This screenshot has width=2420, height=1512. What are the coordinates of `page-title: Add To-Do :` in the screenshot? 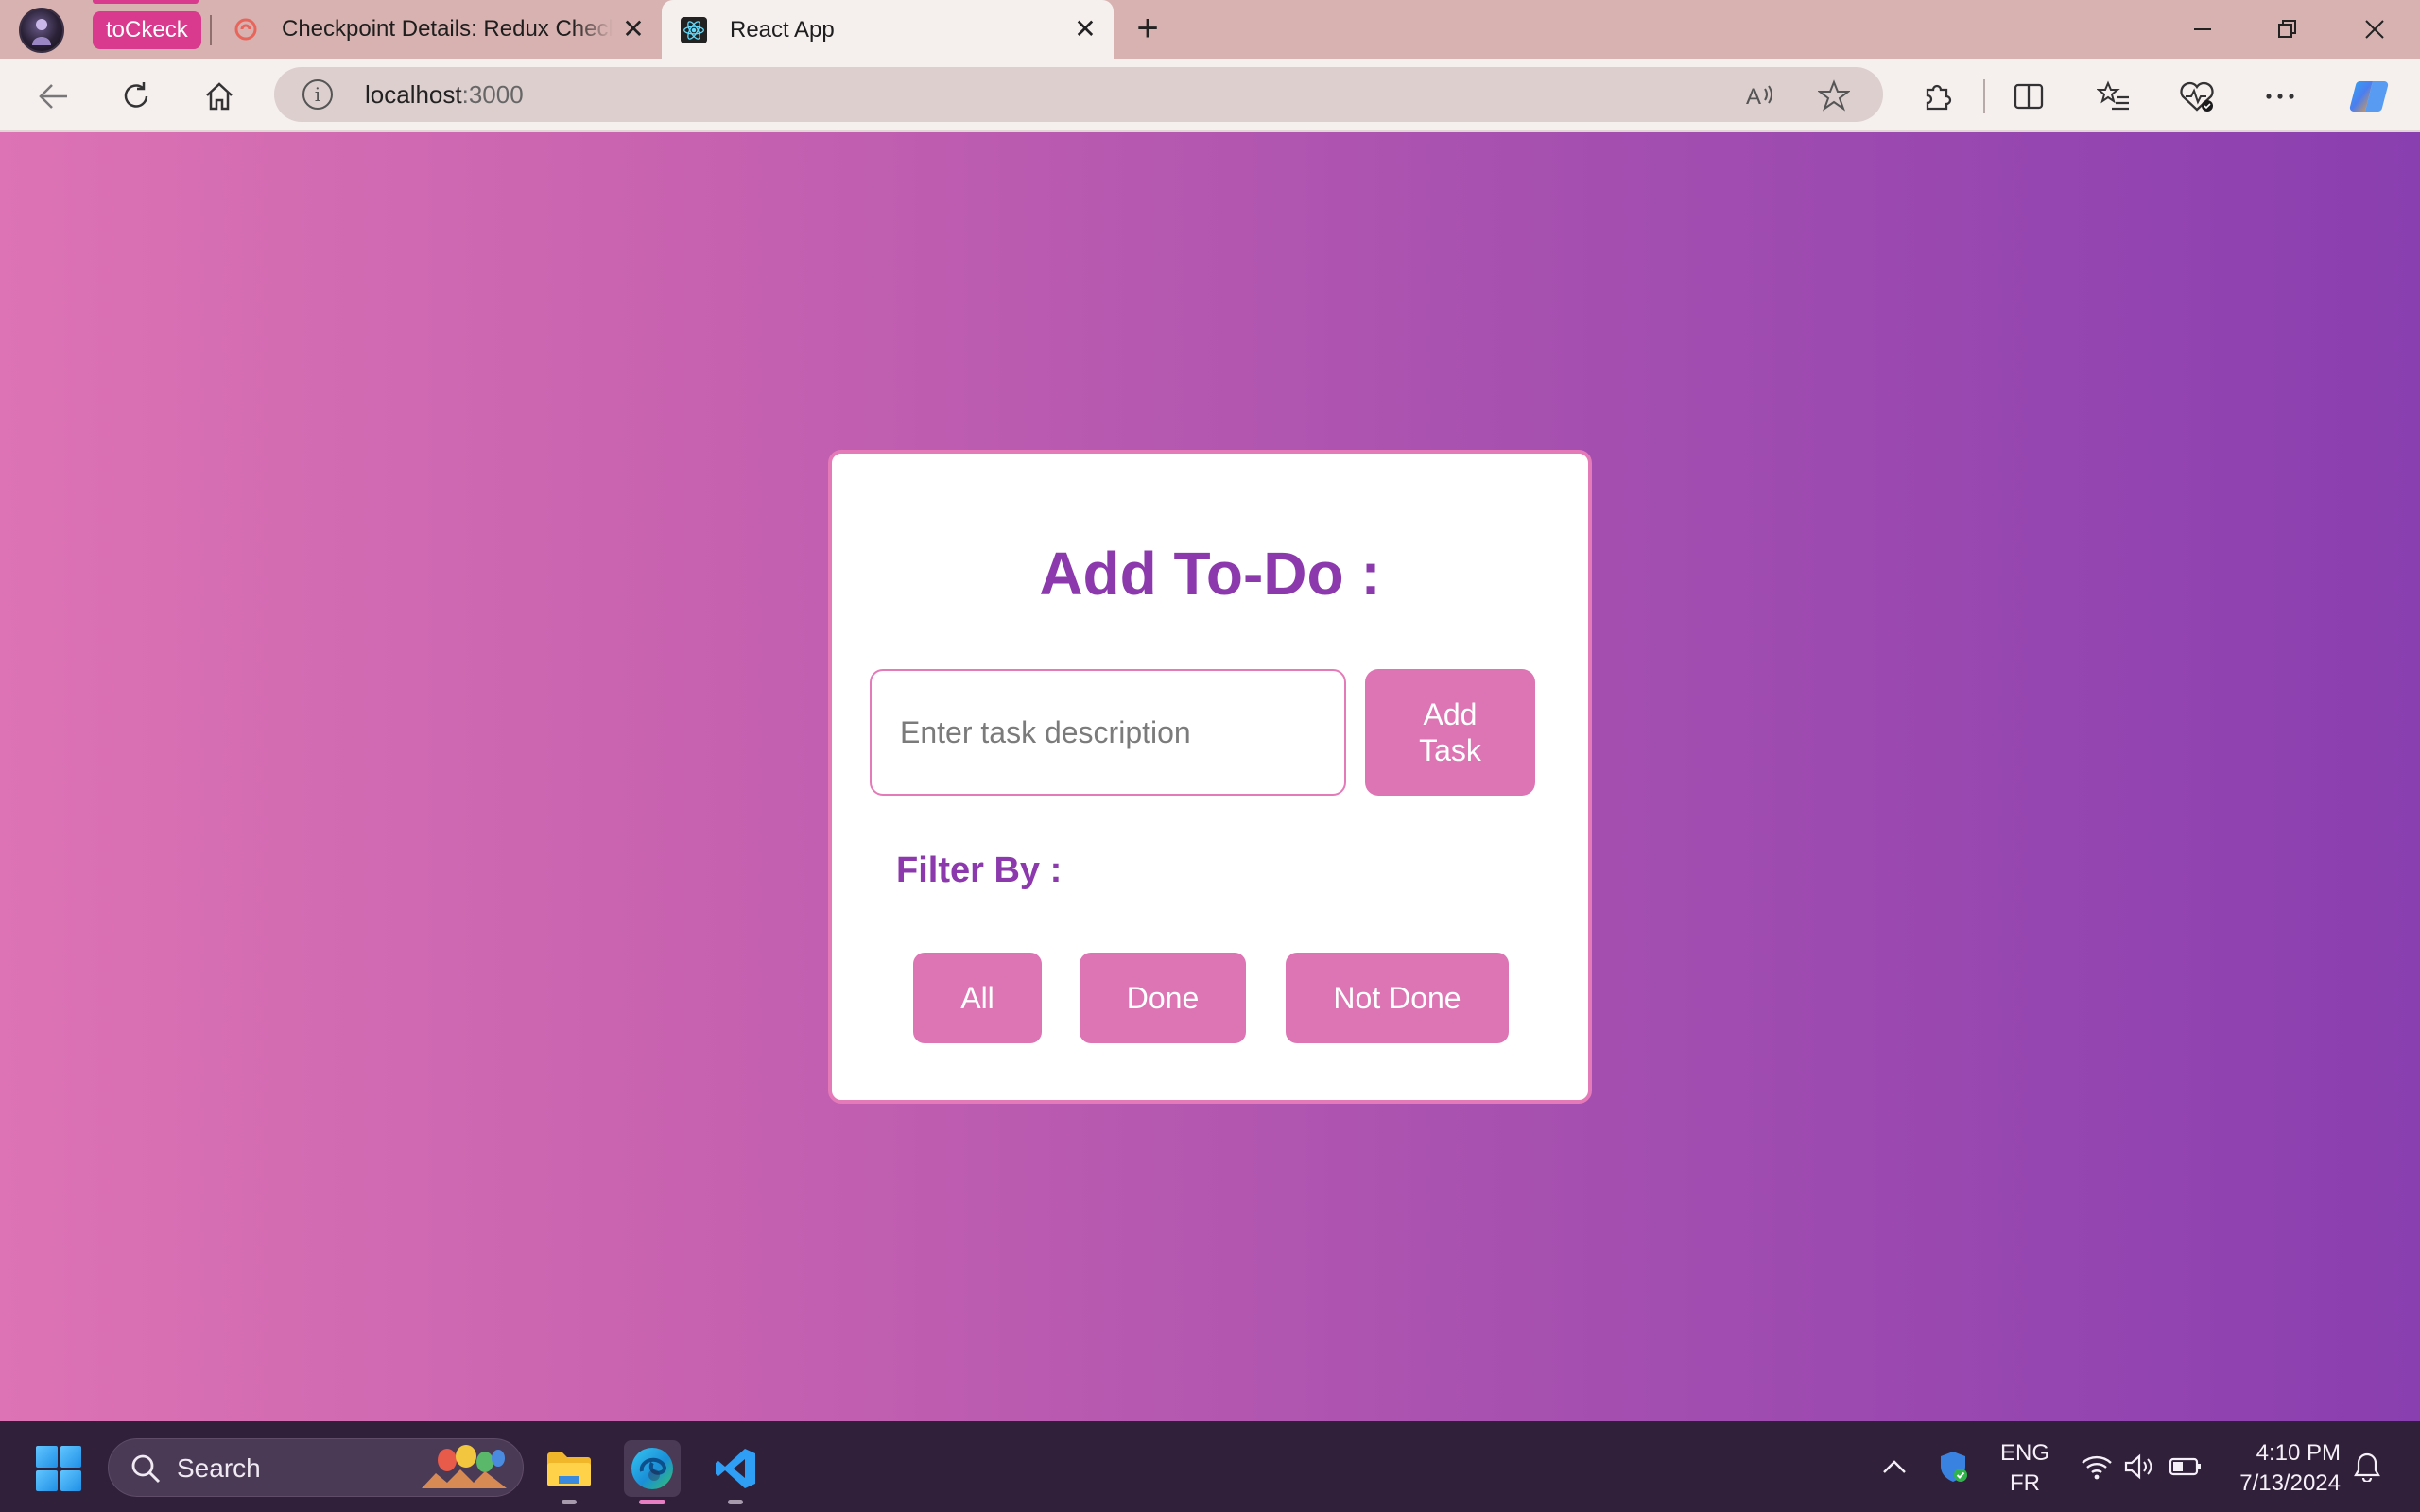 It's located at (1210, 574).